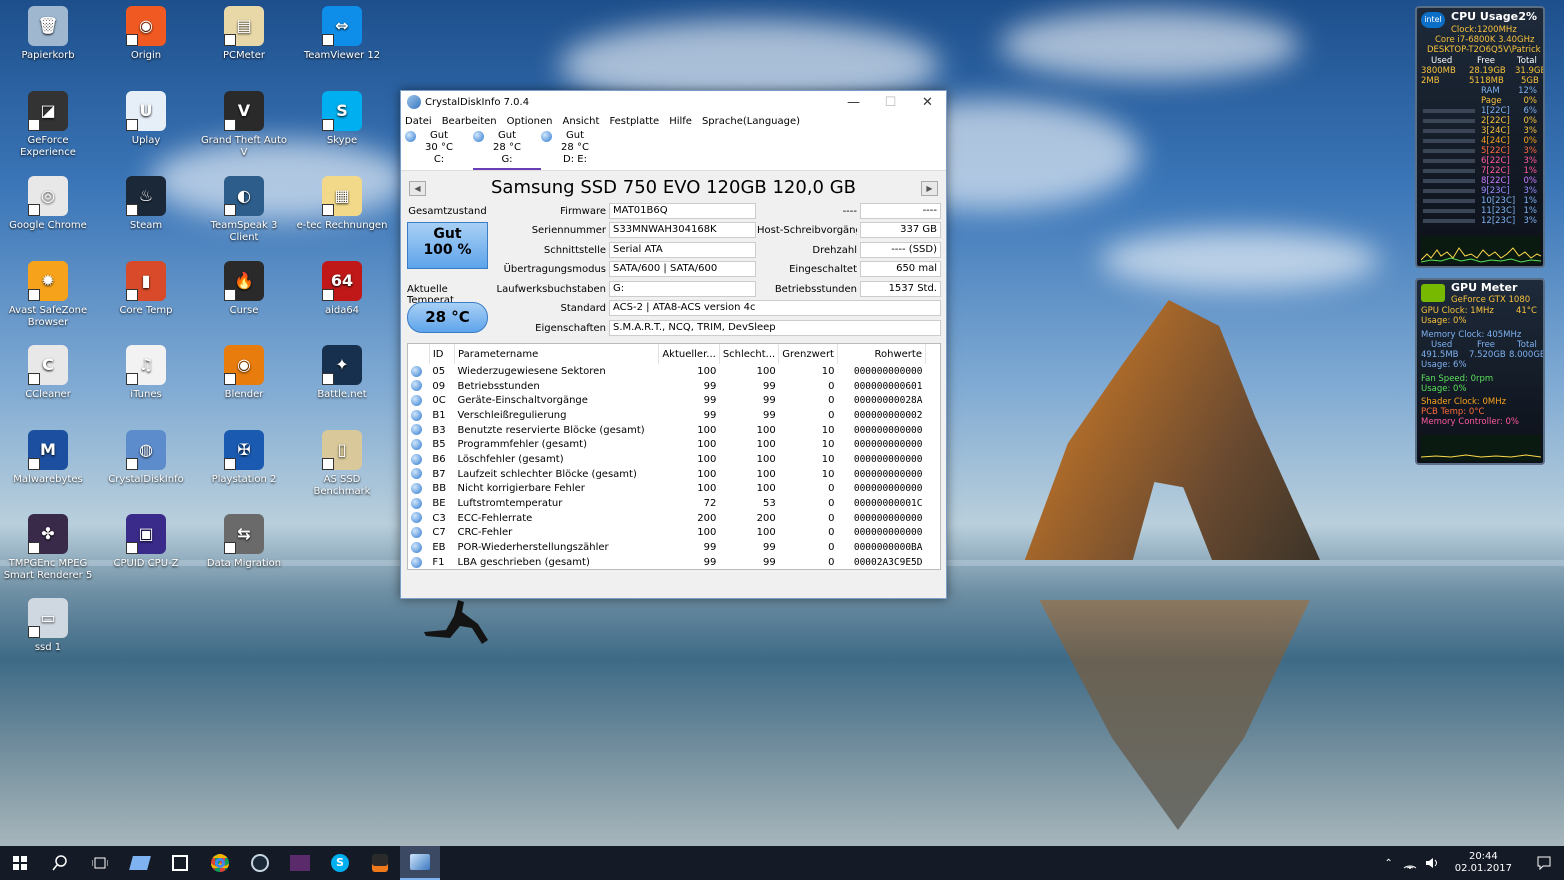 This screenshot has height=880, width=1564. I want to click on maximize-button: ☐, so click(890, 102).